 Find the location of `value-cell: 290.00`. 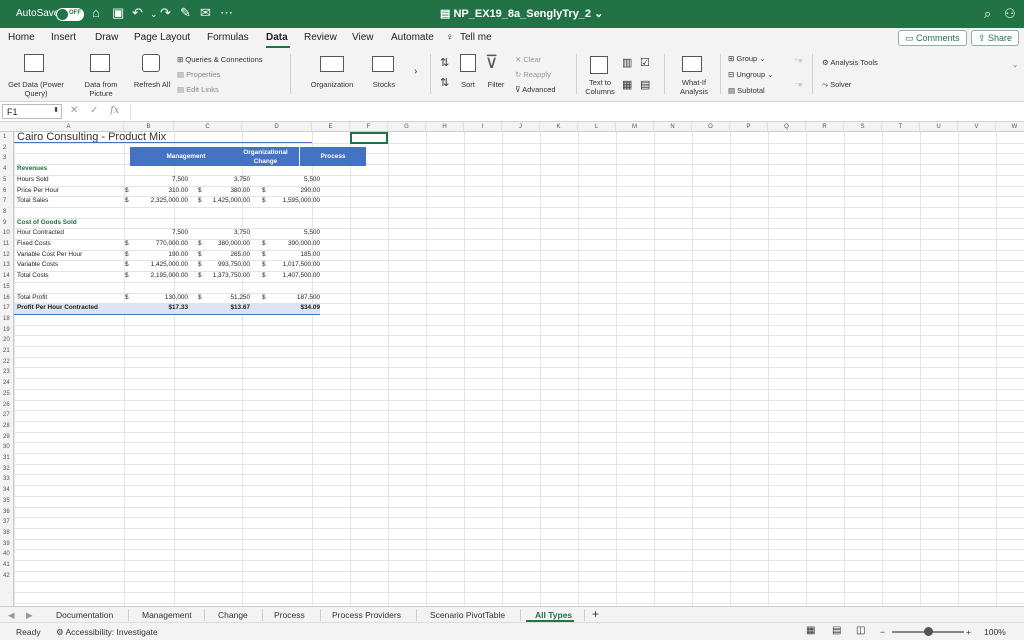

value-cell: 290.00 is located at coordinates (285, 191).